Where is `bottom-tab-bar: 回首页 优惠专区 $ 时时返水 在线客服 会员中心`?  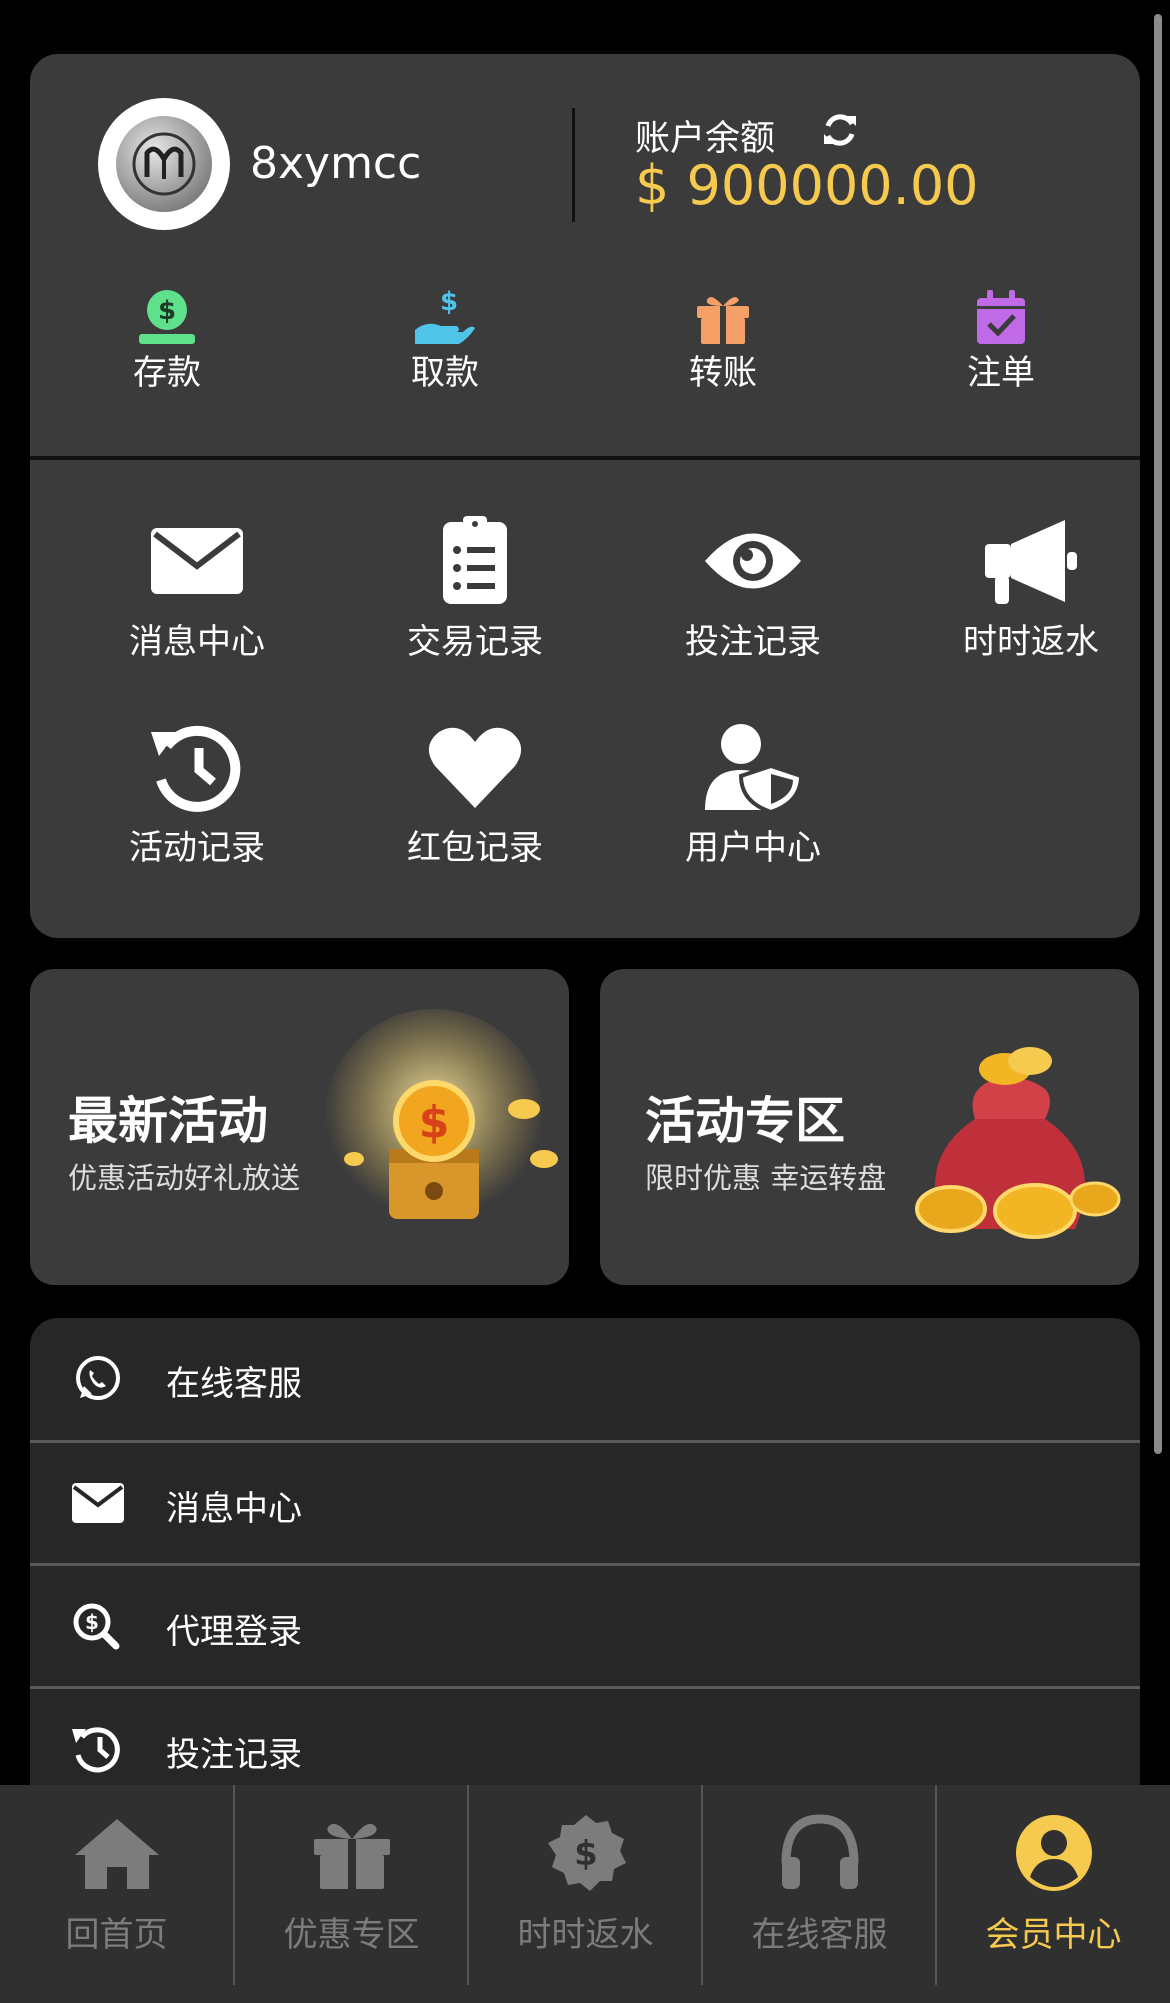 bottom-tab-bar: 回首页 优惠专区 $ 时时返水 在线客服 会员中心 is located at coordinates (585, 1894).